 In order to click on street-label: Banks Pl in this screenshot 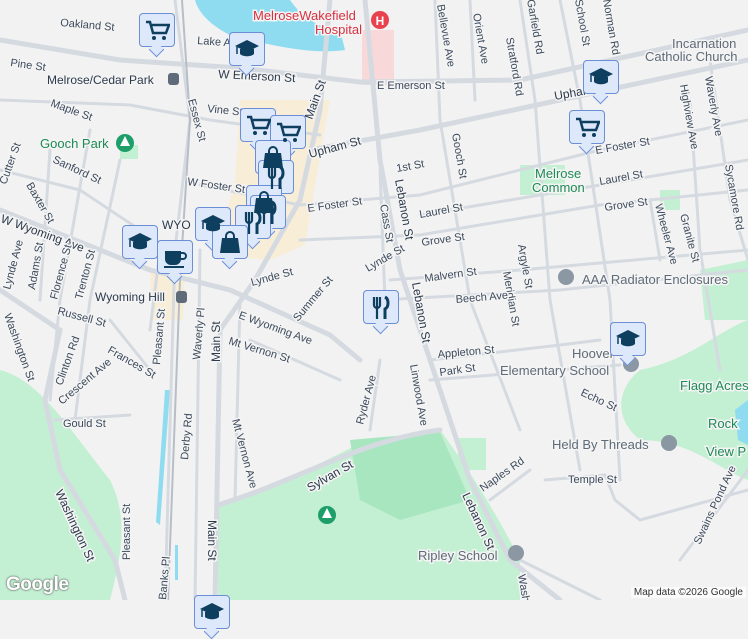, I will do `click(165, 578)`.